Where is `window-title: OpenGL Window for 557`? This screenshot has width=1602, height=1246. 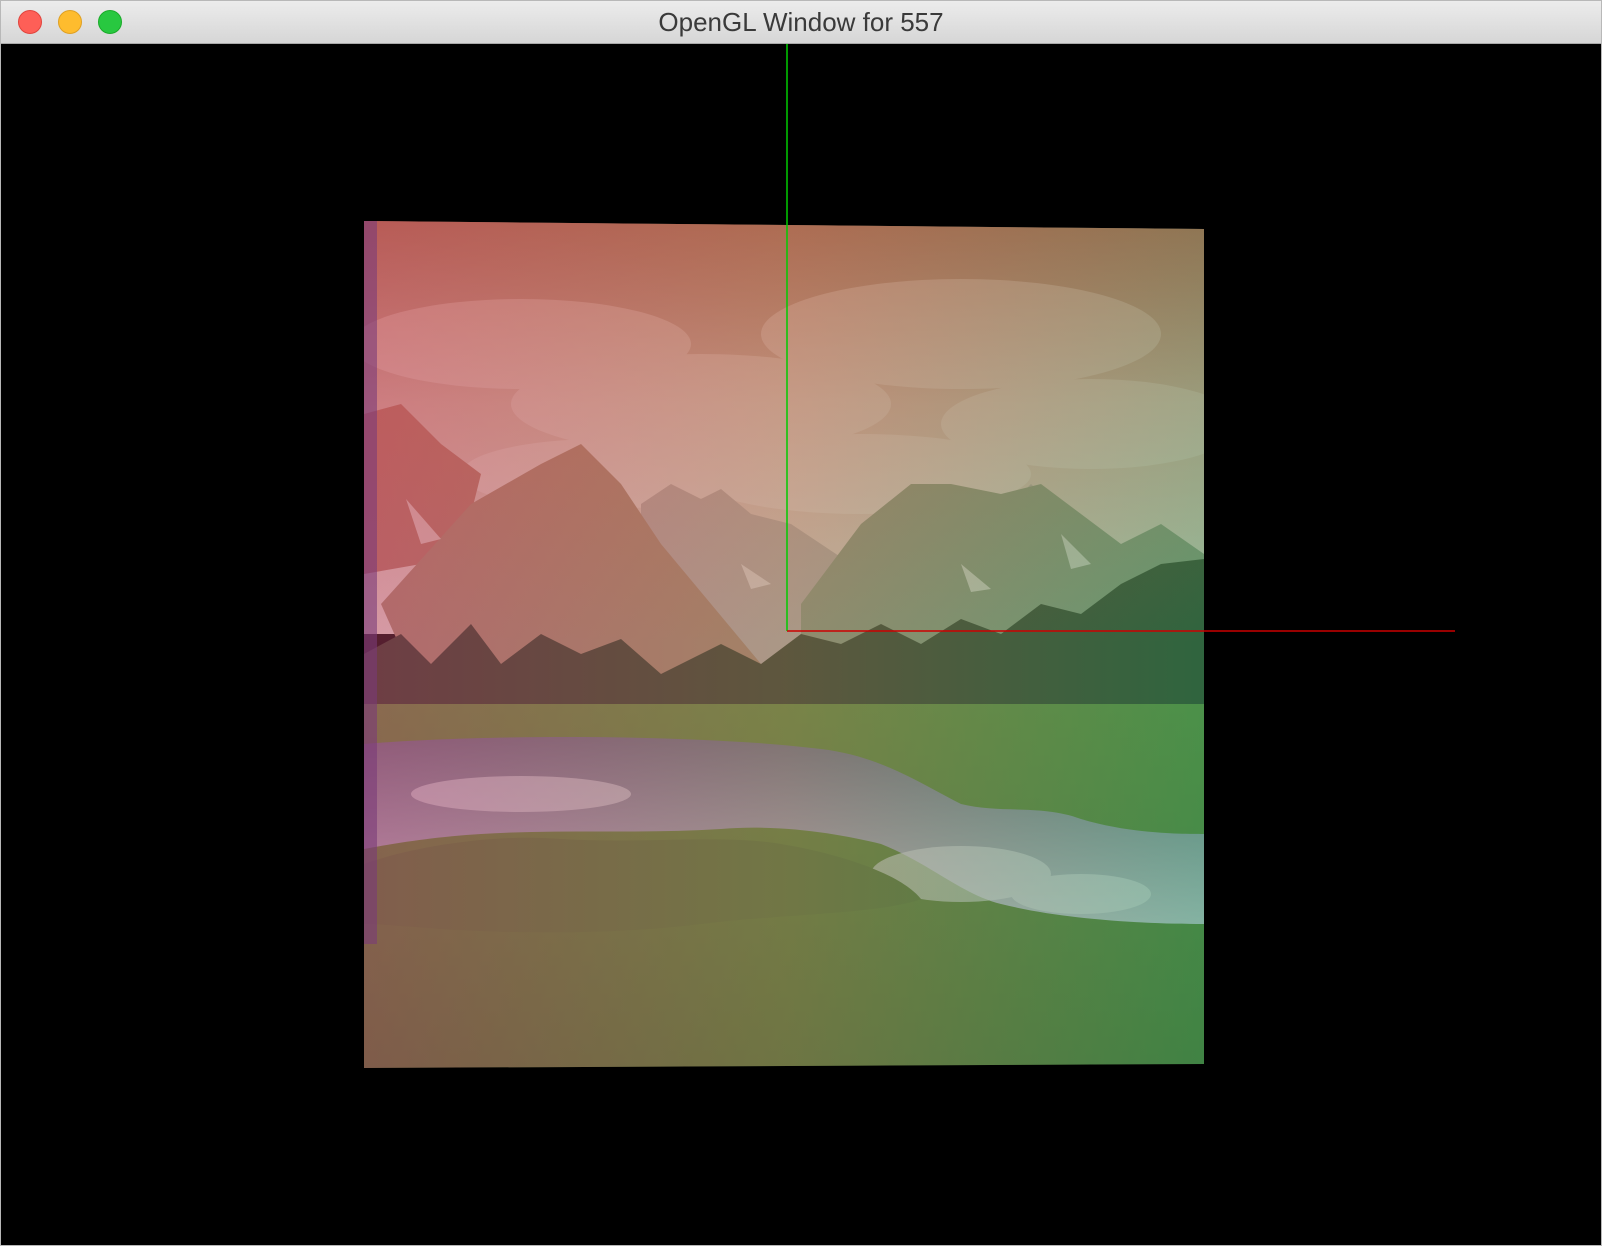 window-title: OpenGL Window for 557 is located at coordinates (801, 22).